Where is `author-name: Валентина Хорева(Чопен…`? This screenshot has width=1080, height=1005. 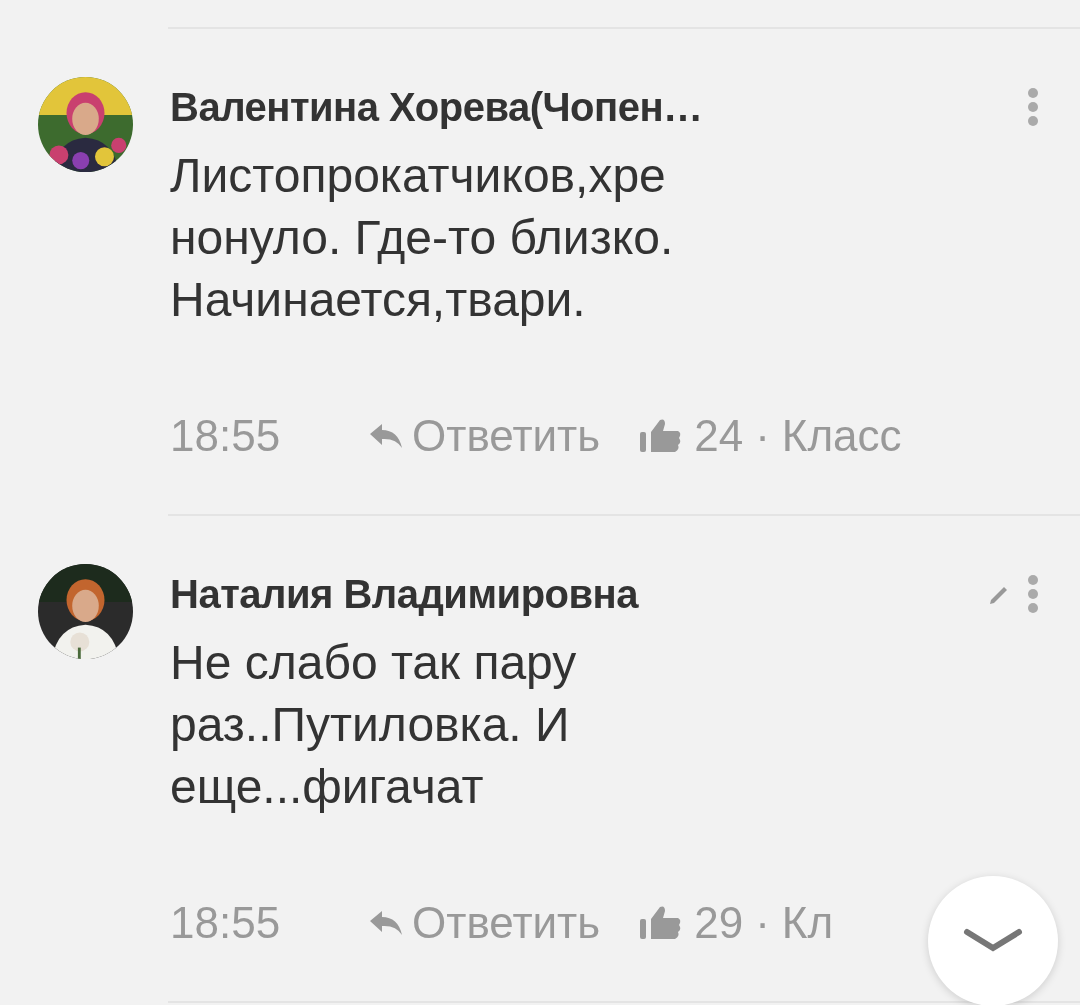 author-name: Валентина Хорева(Чопен… is located at coordinates (437, 107).